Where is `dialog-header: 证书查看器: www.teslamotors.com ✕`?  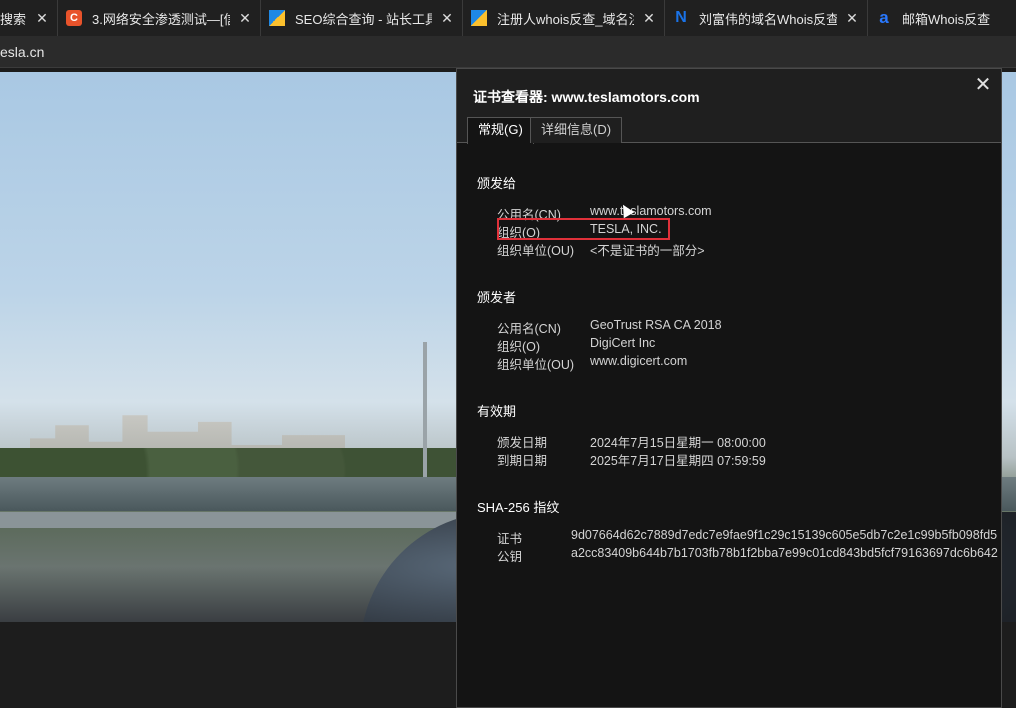
dialog-header: 证书查看器: www.teslamotors.com ✕ is located at coordinates (729, 87).